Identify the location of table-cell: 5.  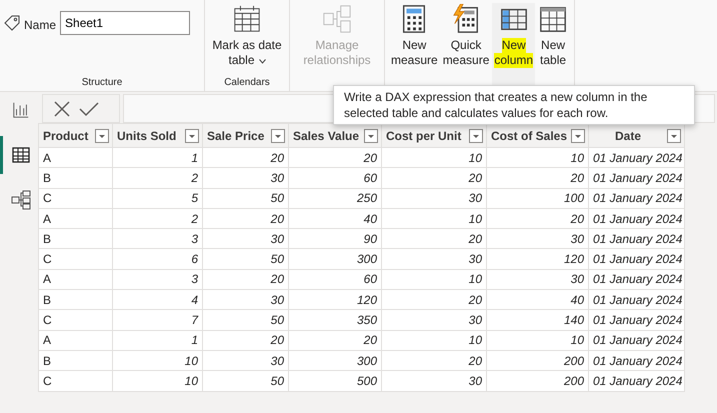
(157, 198).